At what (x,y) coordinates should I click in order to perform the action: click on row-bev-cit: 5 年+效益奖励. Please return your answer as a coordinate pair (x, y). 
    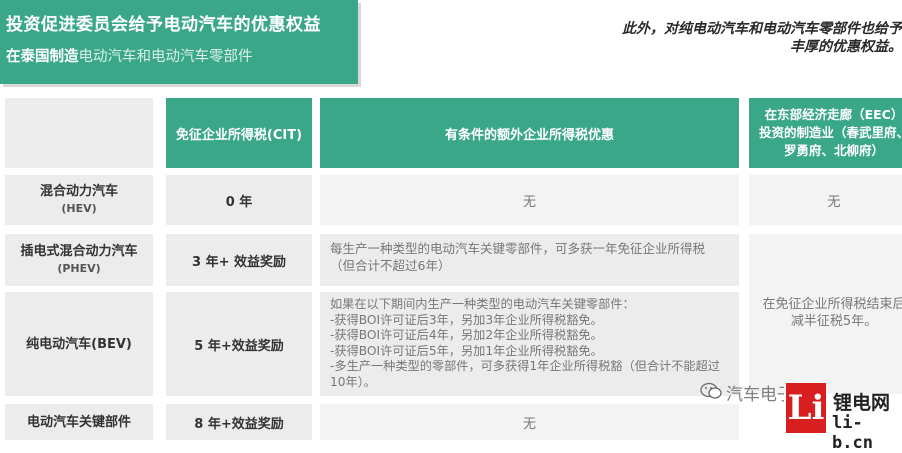
    Looking at the image, I should click on (239, 344).